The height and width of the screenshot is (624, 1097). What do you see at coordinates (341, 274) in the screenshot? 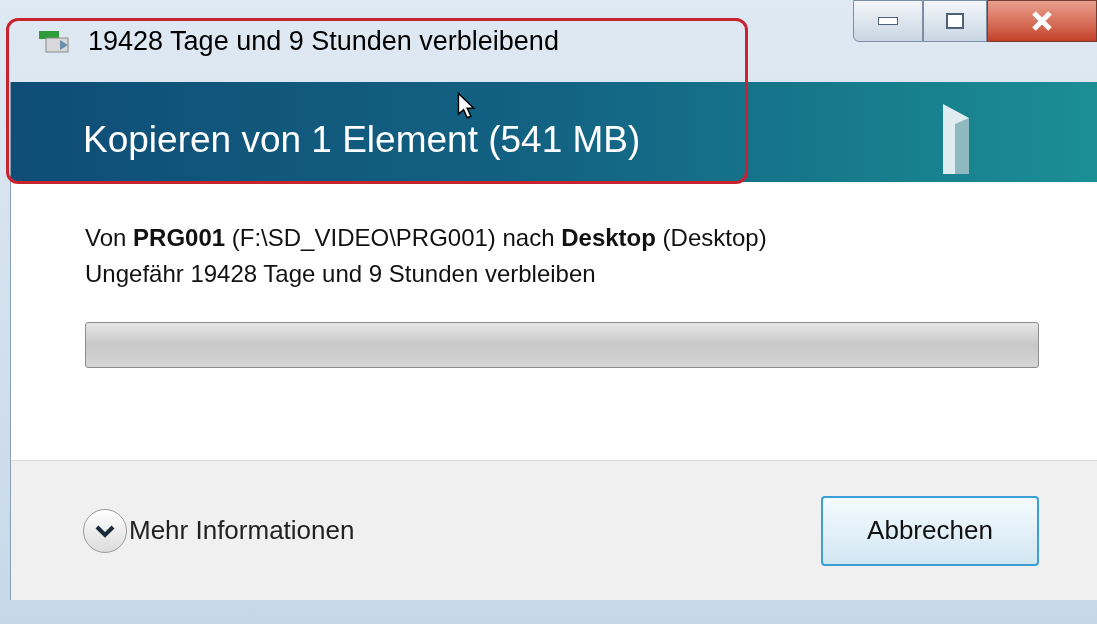
I see `time-remaining: Ungefähr 19428 Tage und 9 Stunden verbleiben` at bounding box center [341, 274].